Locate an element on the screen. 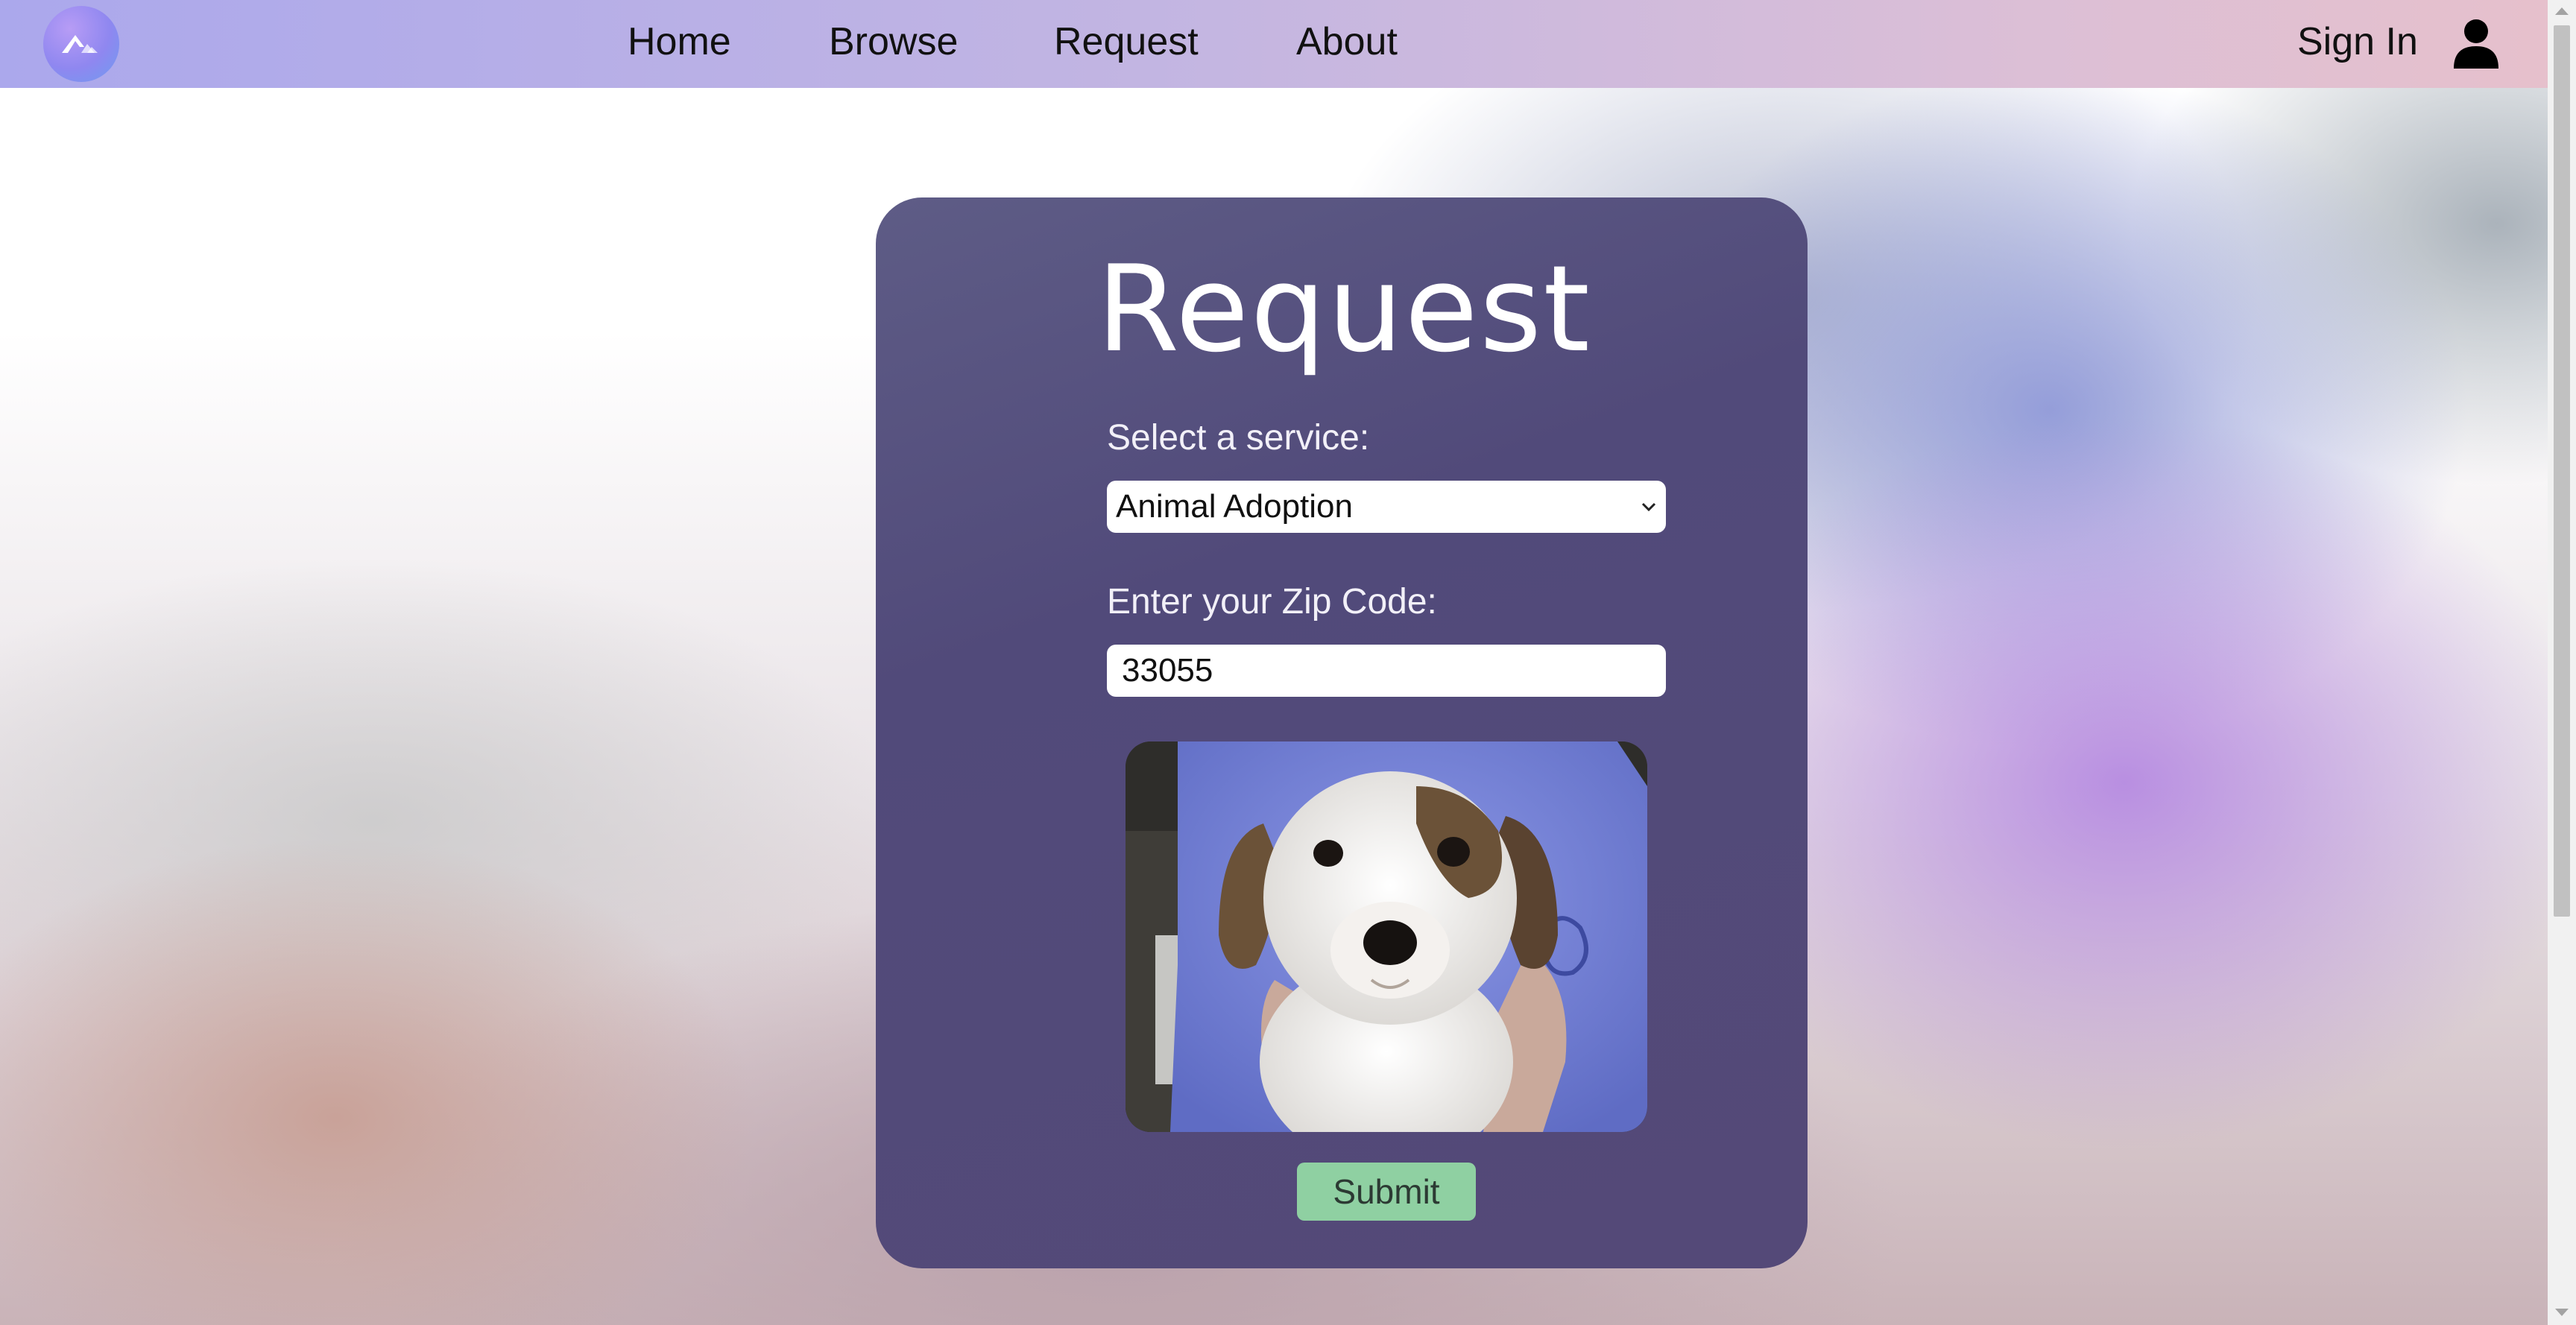  vertical-scrollbar is located at coordinates (2562, 662).